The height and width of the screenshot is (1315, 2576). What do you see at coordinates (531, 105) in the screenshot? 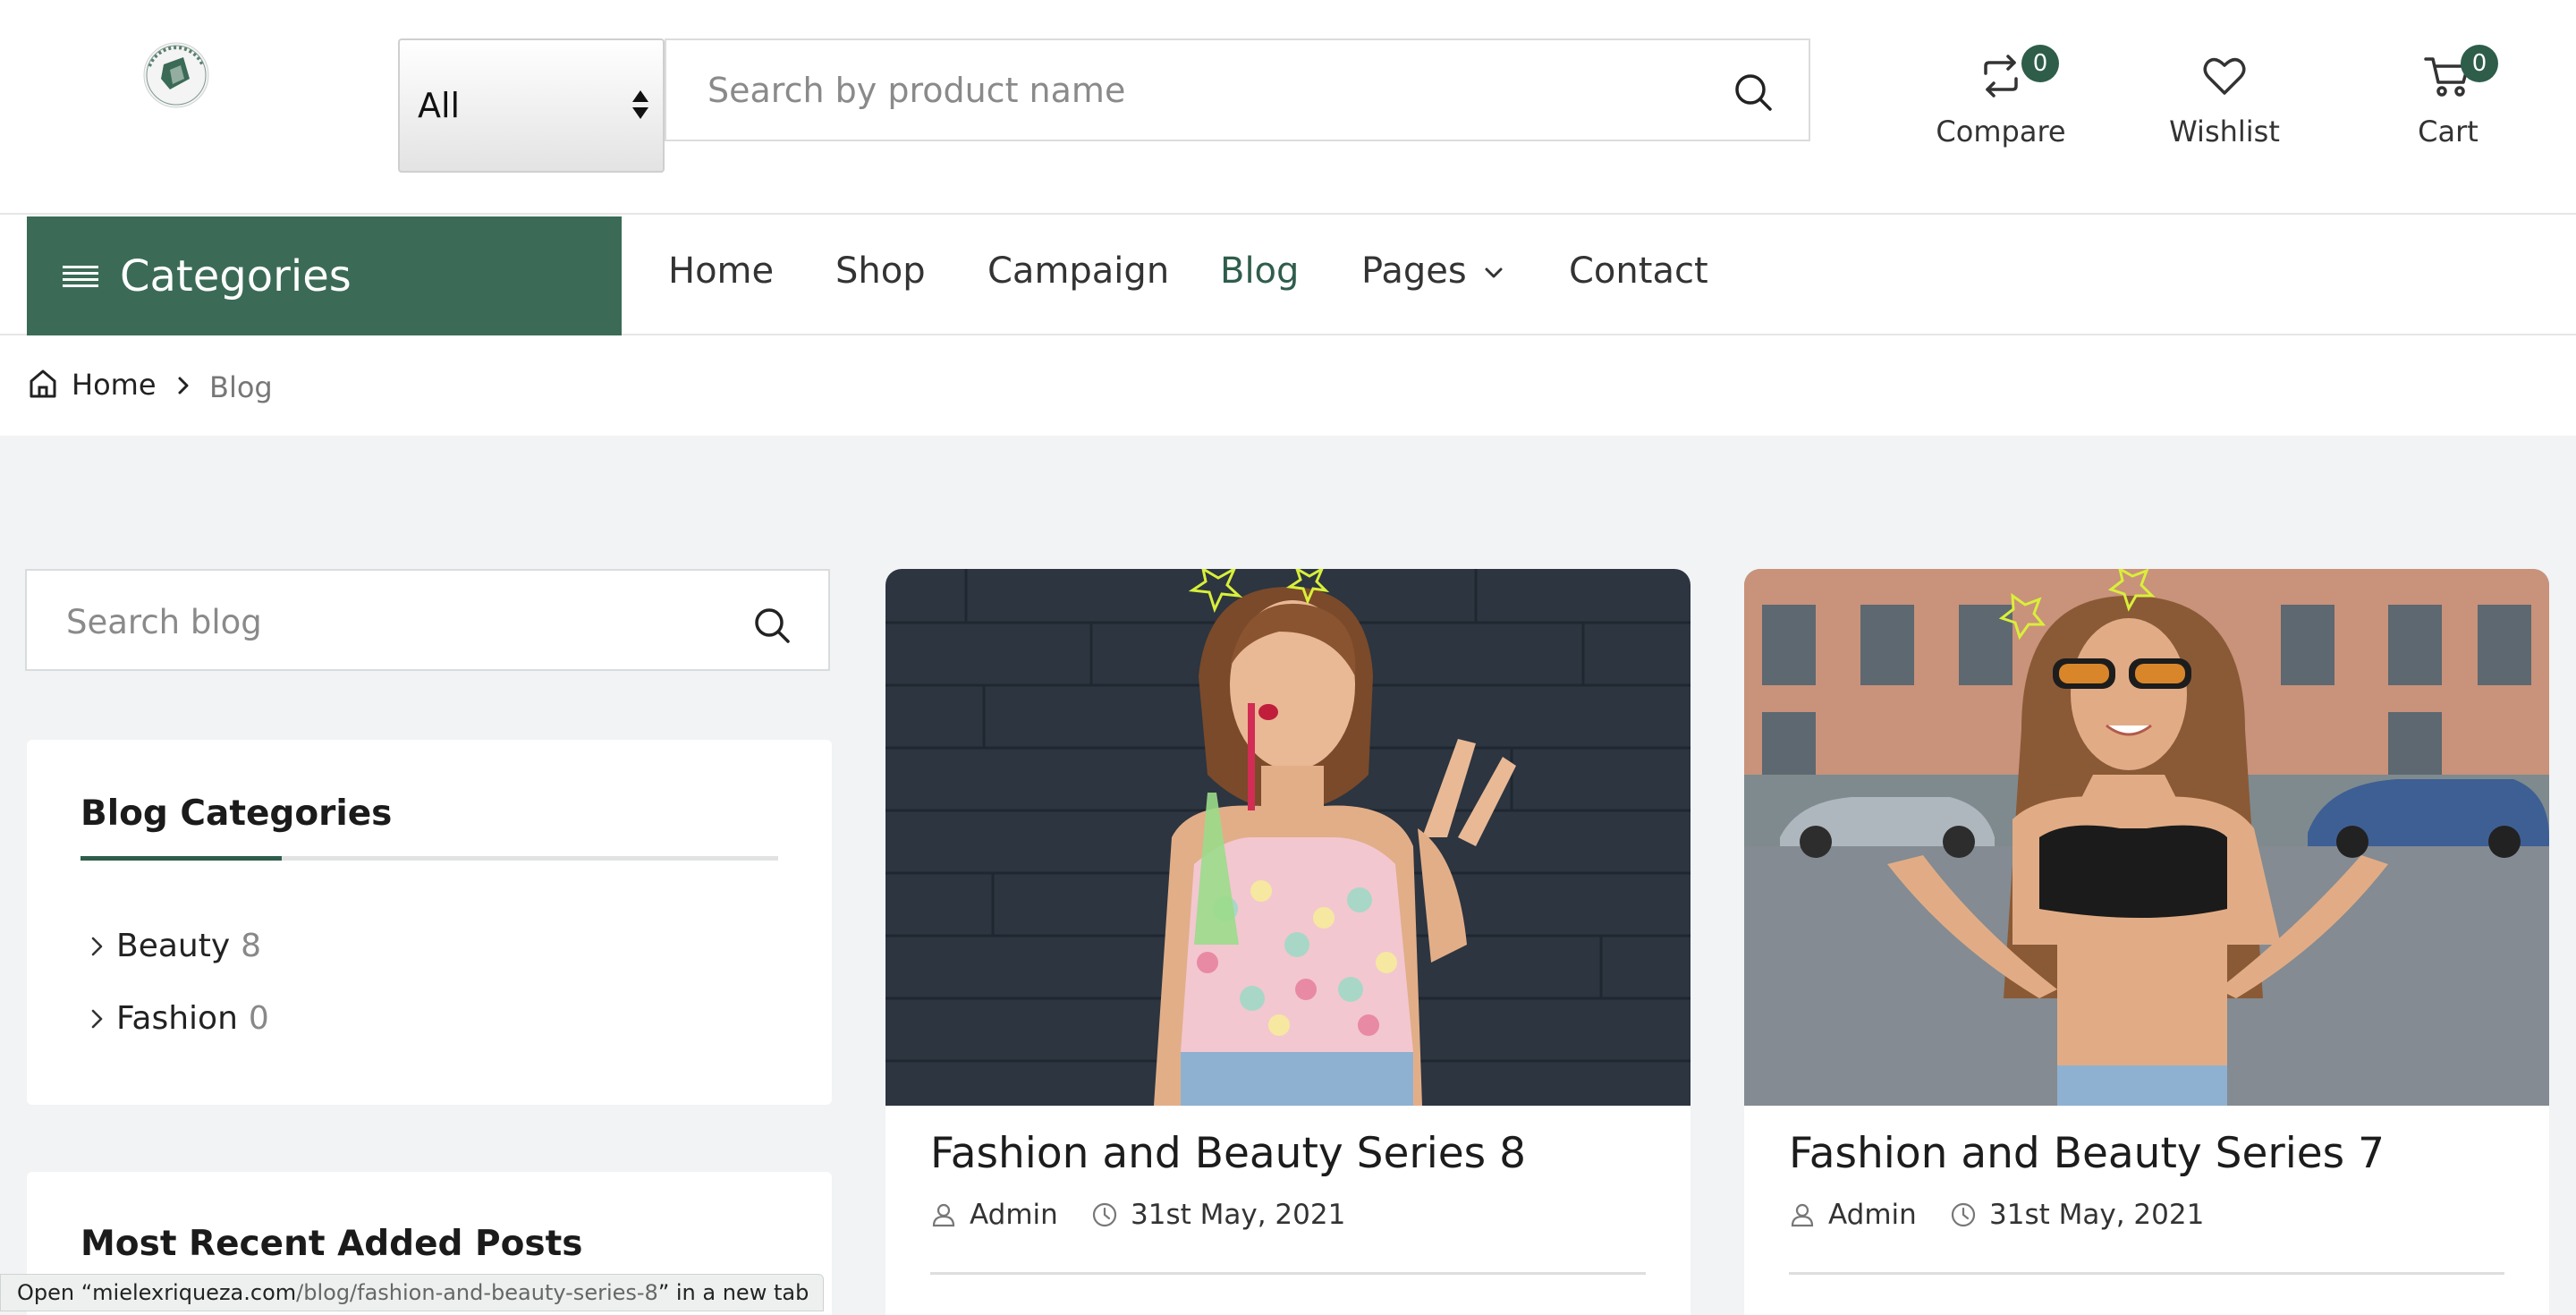
I see `category-select: All` at bounding box center [531, 105].